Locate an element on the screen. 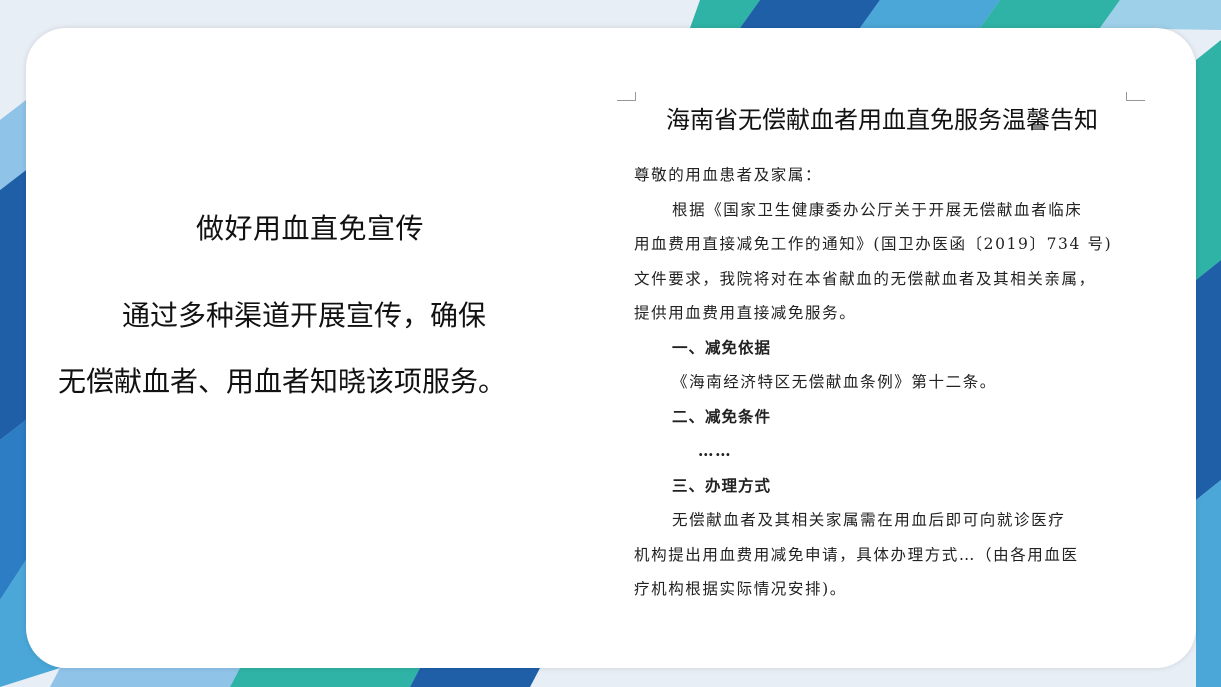 The width and height of the screenshot is (1221, 687). paragraph-line: 用血费用直接减免工作的通知》(国卫办医函〔2019〕734 号) is located at coordinates (873, 244).